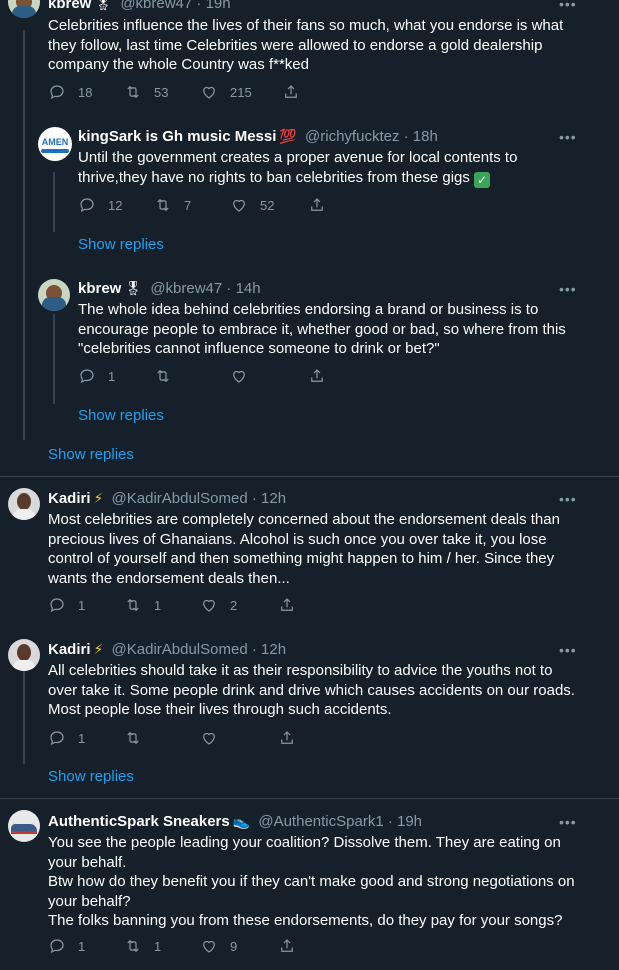 This screenshot has width=619, height=970. What do you see at coordinates (192, 205) in the screenshot?
I see `retweet-button: 7` at bounding box center [192, 205].